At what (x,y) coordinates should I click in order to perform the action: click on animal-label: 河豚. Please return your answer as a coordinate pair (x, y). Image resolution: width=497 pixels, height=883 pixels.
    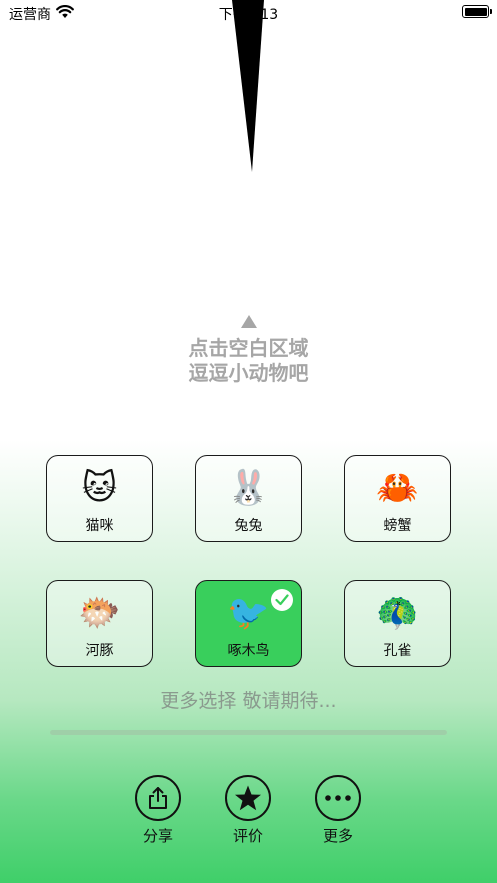
    Looking at the image, I should click on (99, 651).